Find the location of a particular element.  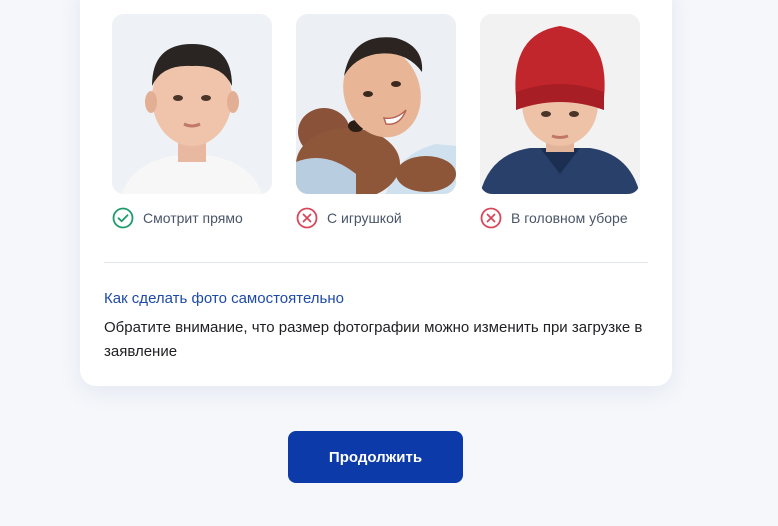

example-in-hat: В головном уборе is located at coordinates (560, 121).